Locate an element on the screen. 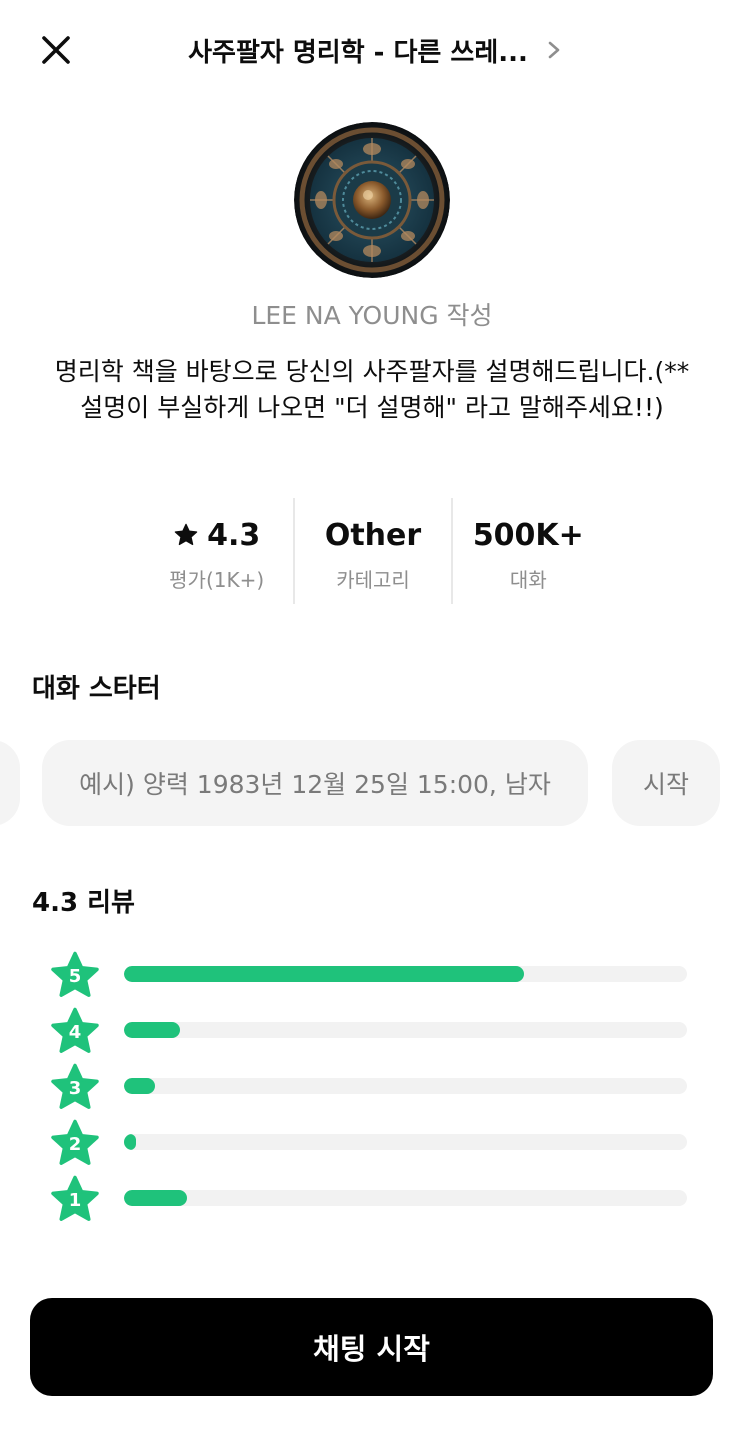  rating-row: 2 is located at coordinates (372, 1141).